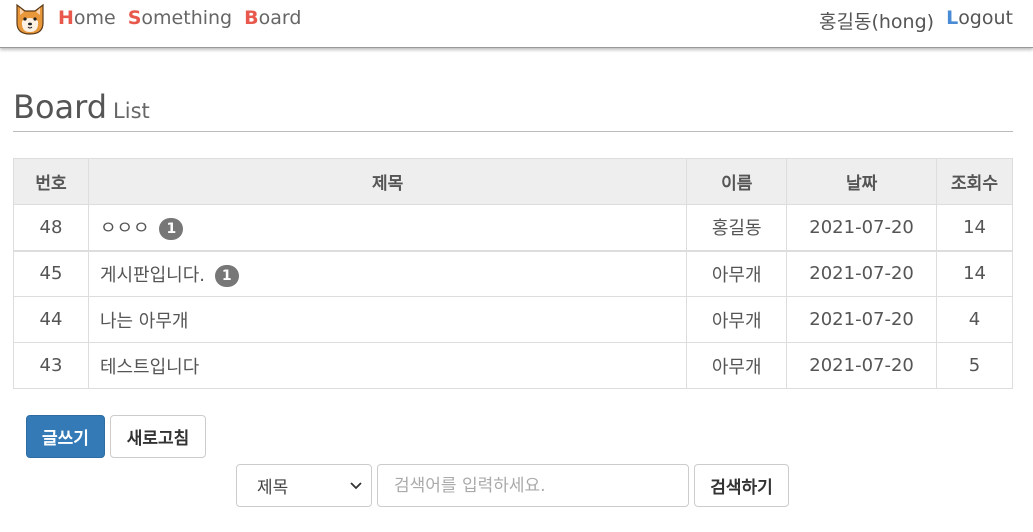  I want to click on user-name: 홍길동(hong), so click(877, 22).